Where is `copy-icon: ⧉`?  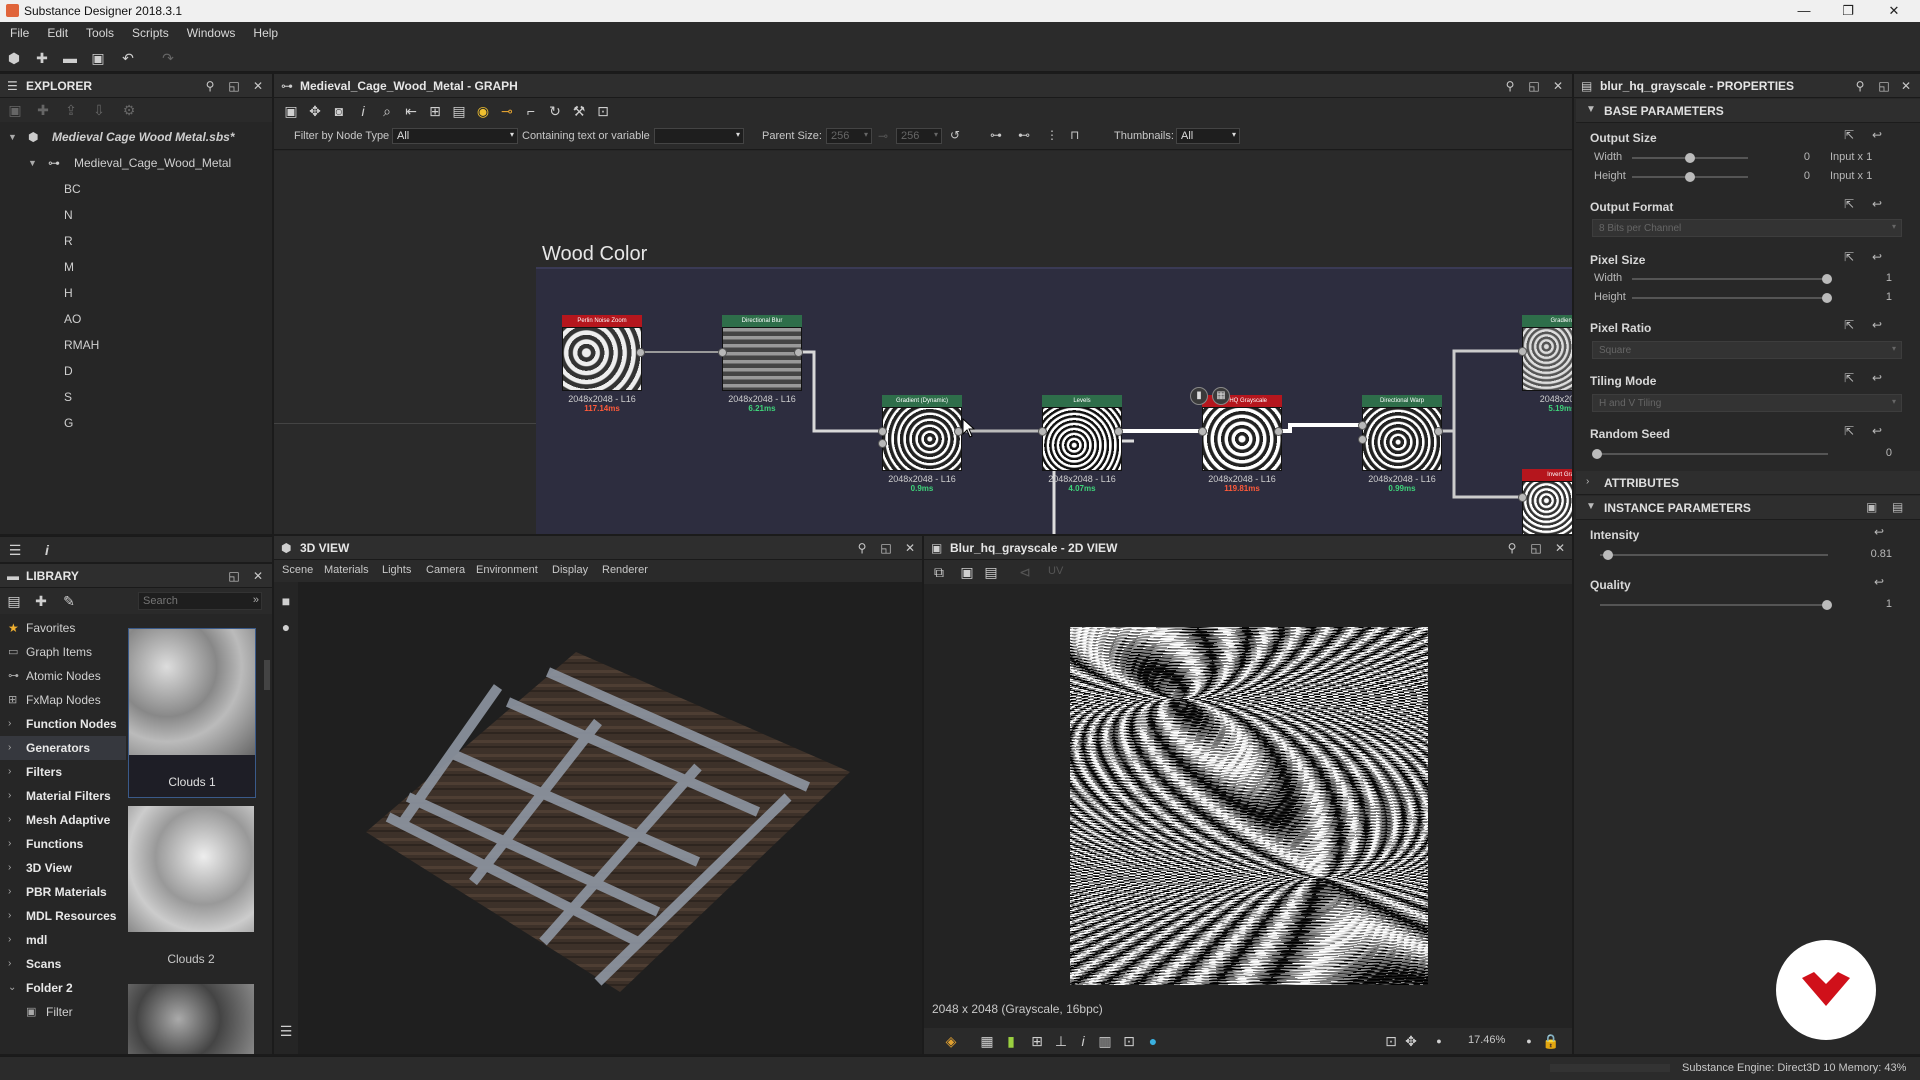 copy-icon: ⧉ is located at coordinates (939, 572).